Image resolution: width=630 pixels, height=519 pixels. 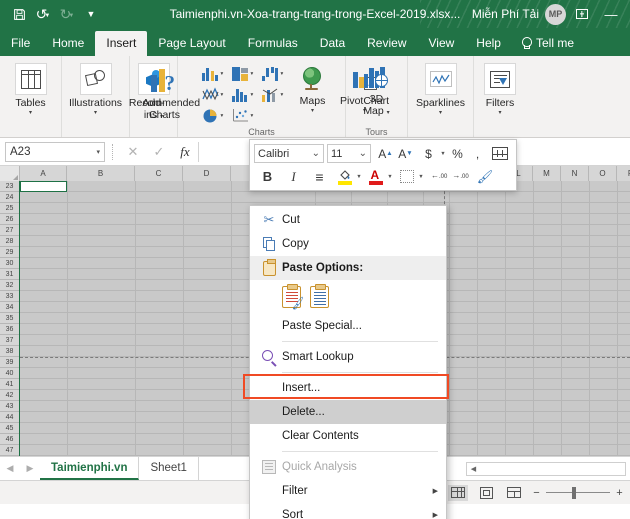 I want to click on cancel-icon: ✕, so click(x=133, y=152).